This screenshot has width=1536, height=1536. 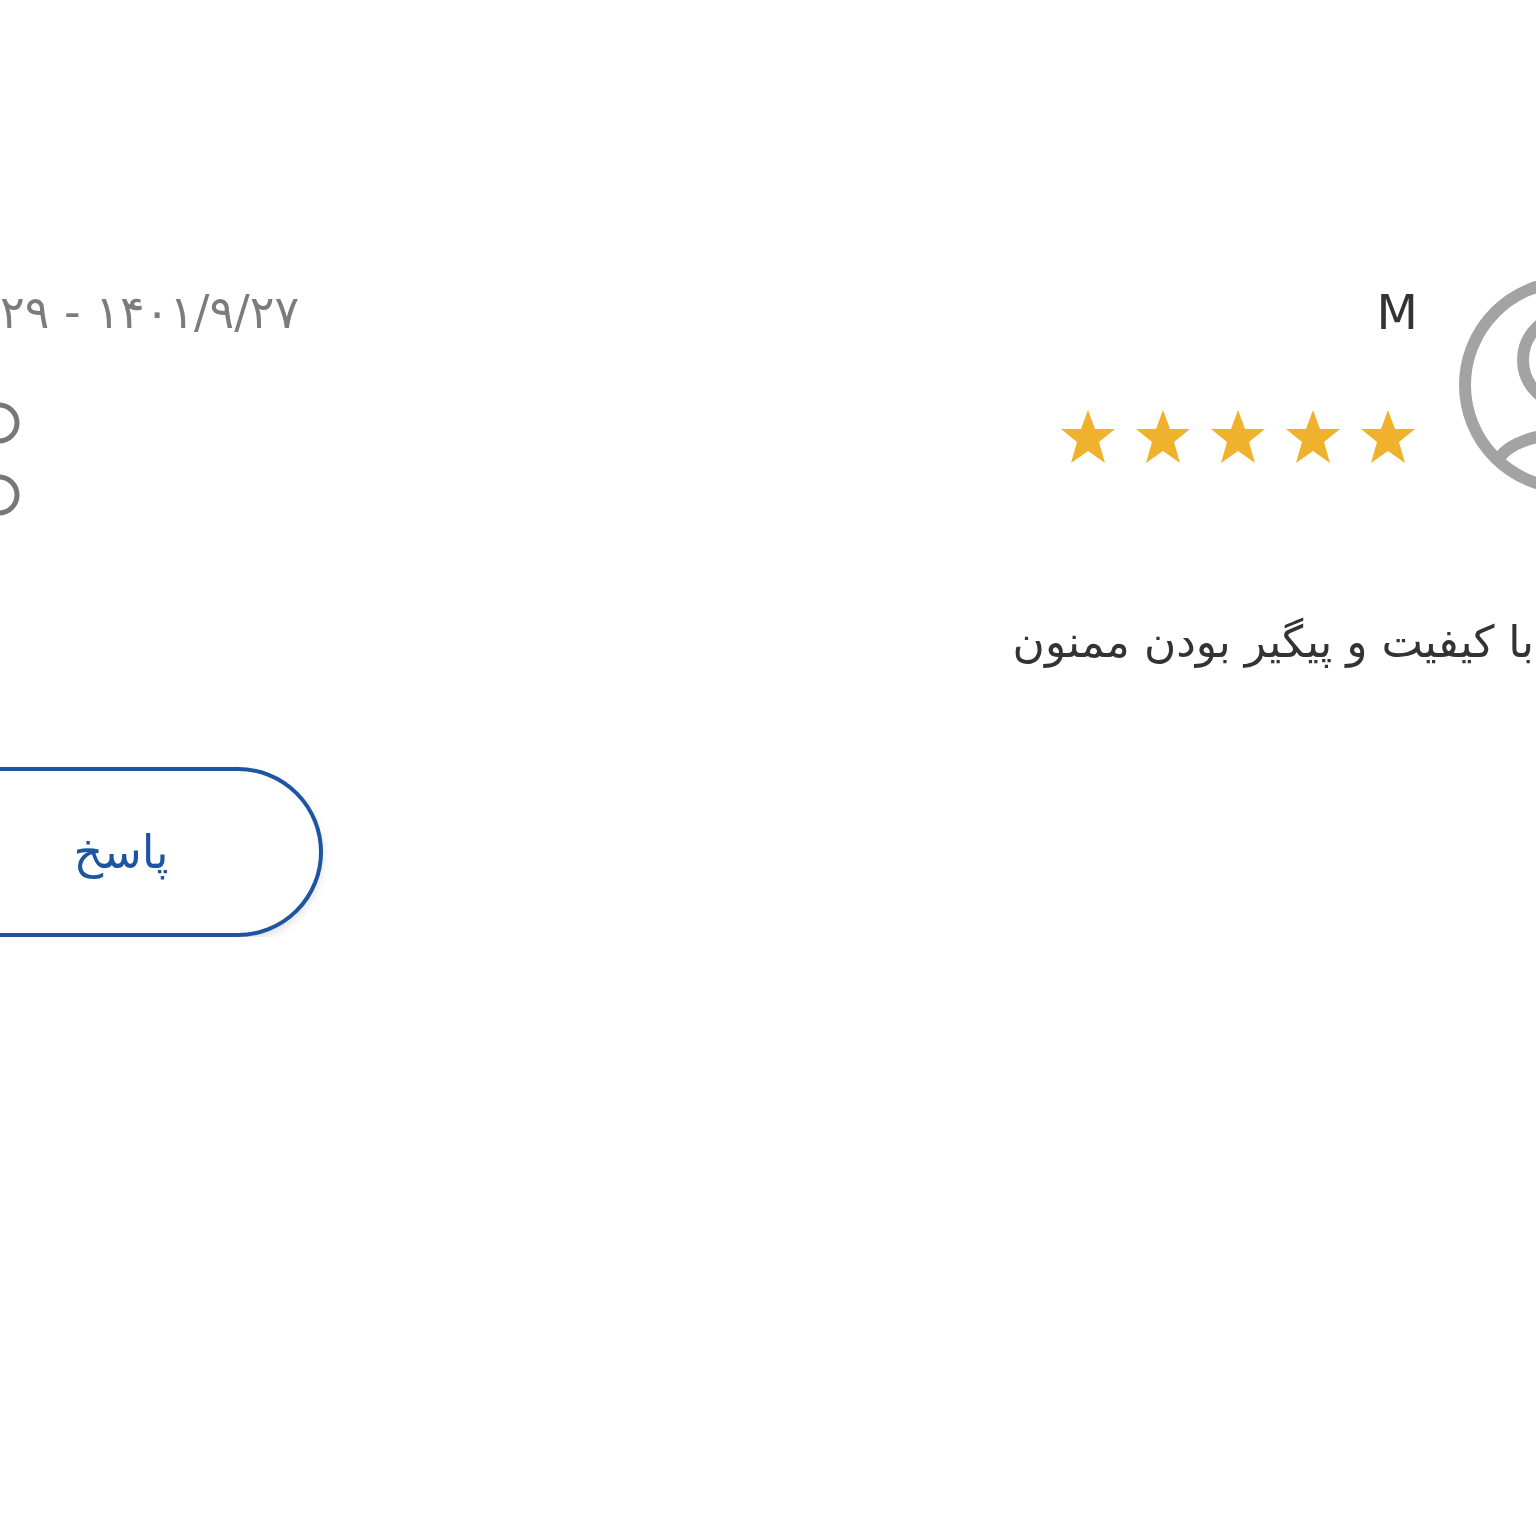 I want to click on review-text: با کیفیت و پیگیر بودن ممنون, so click(x=1272, y=641).